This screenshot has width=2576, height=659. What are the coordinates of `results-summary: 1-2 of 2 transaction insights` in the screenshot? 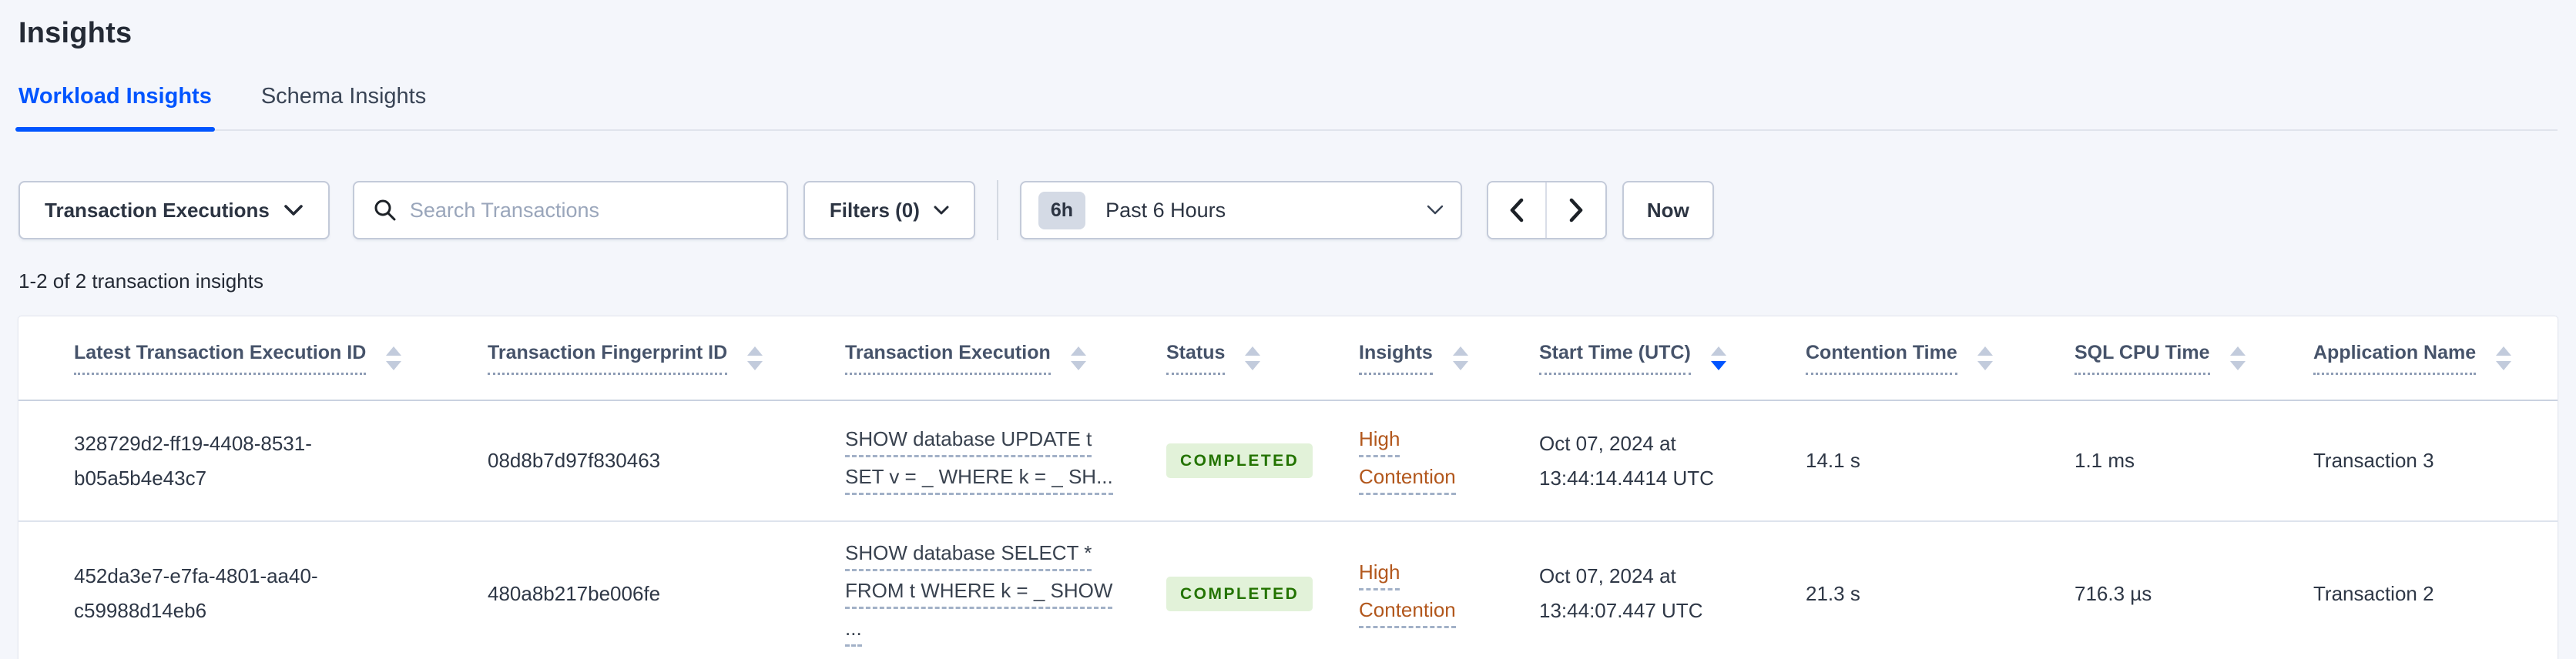 It's located at (140, 281).